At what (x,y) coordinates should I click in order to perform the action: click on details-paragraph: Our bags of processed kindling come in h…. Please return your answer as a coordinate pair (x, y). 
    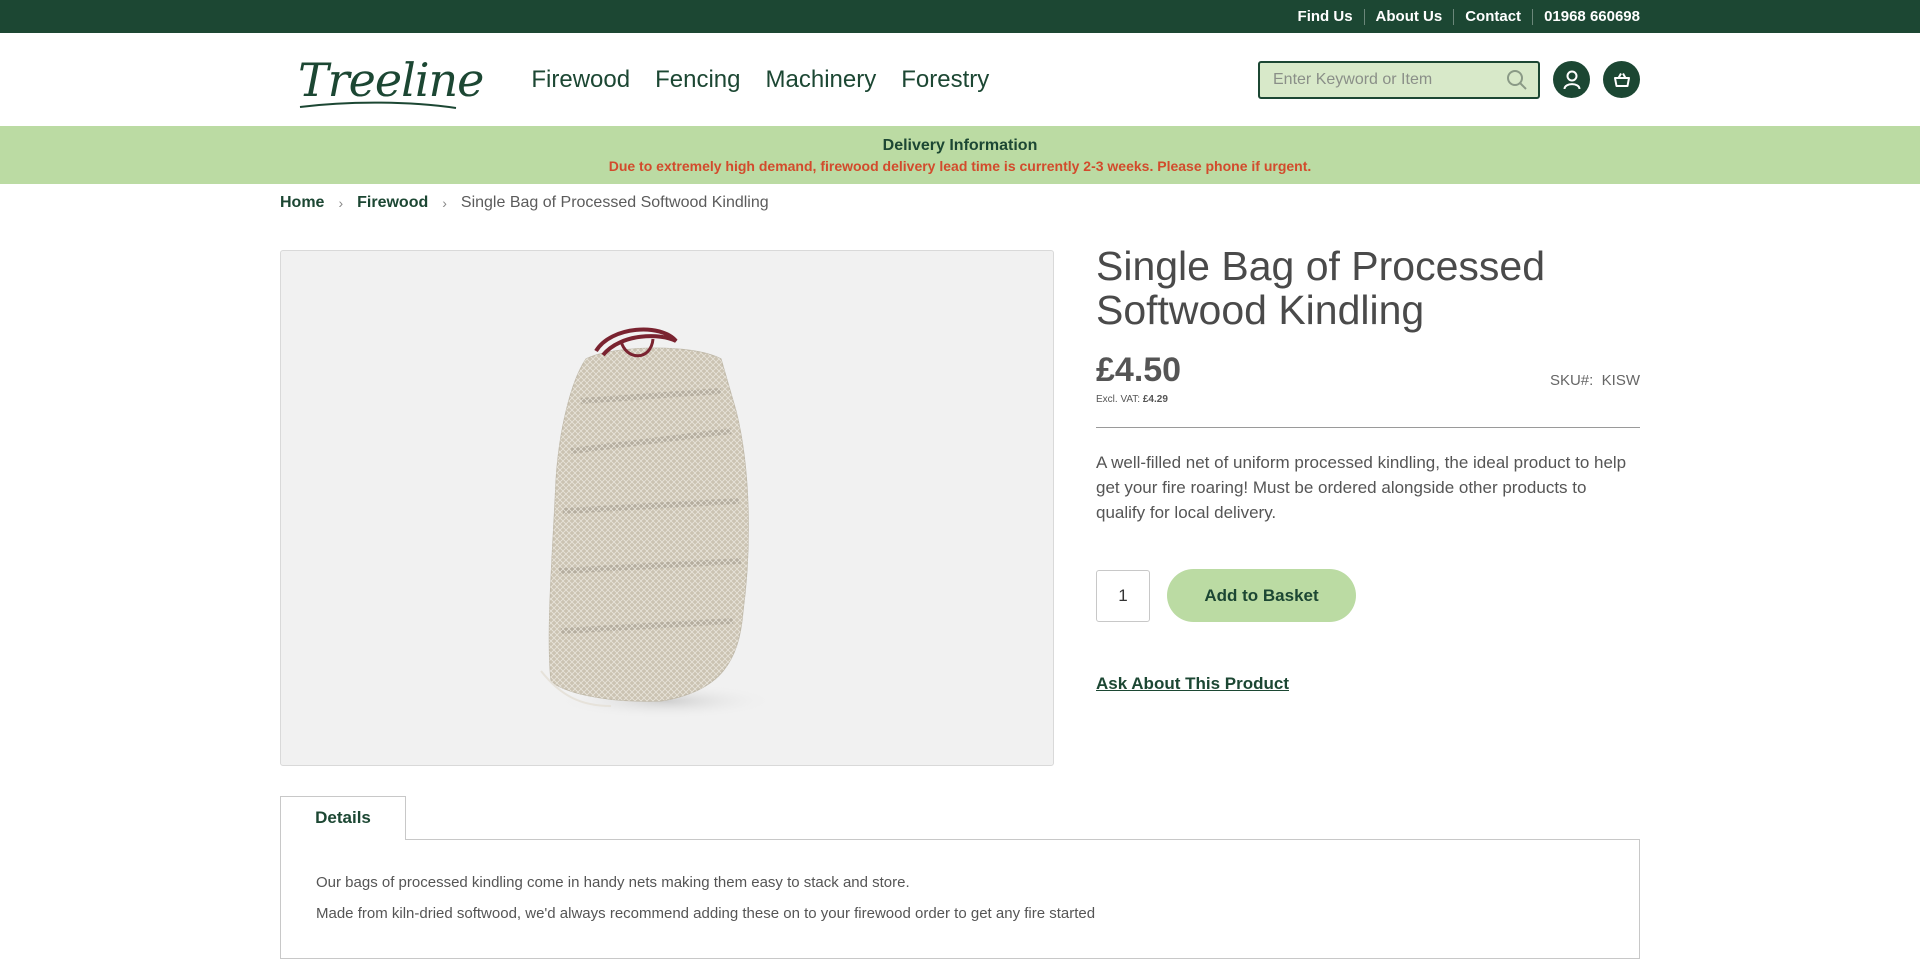
    Looking at the image, I should click on (613, 882).